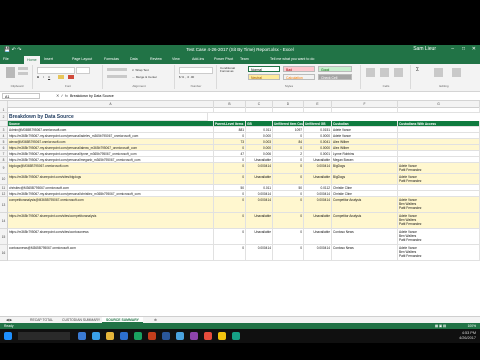 The image size is (480, 360). What do you see at coordinates (23, 73) in the screenshot?
I see `copy-icon` at bounding box center [23, 73].